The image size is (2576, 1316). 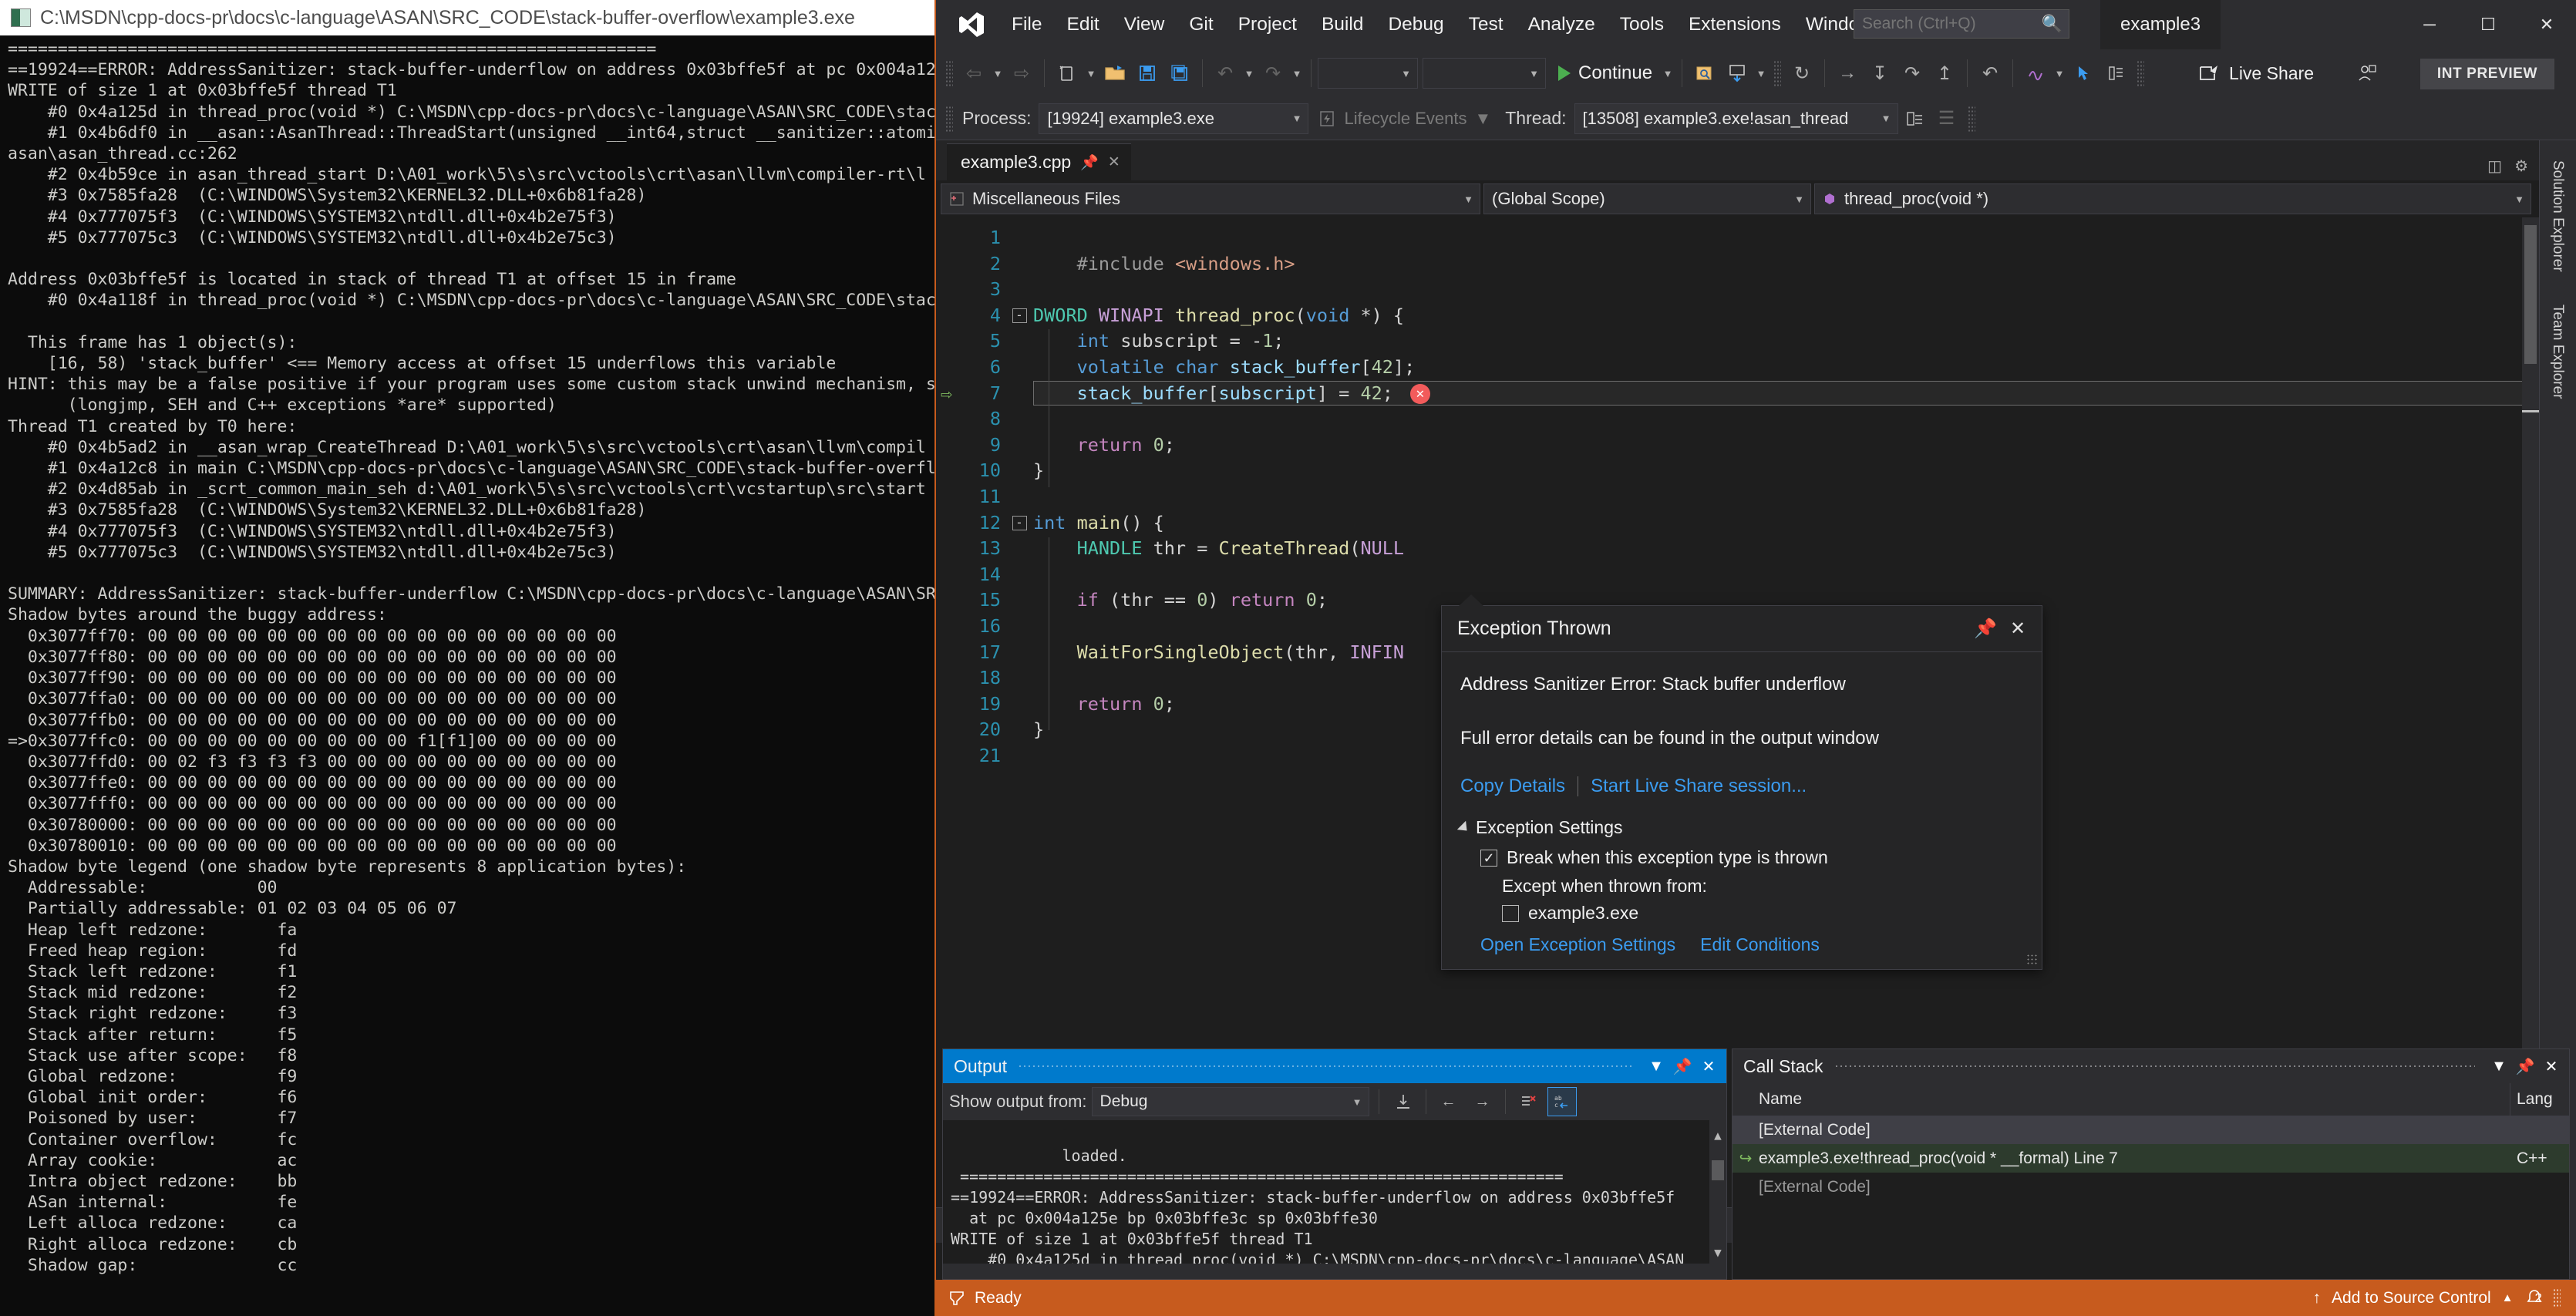 What do you see at coordinates (1848, 73) in the screenshot?
I see `show-next-statement-icon: →` at bounding box center [1848, 73].